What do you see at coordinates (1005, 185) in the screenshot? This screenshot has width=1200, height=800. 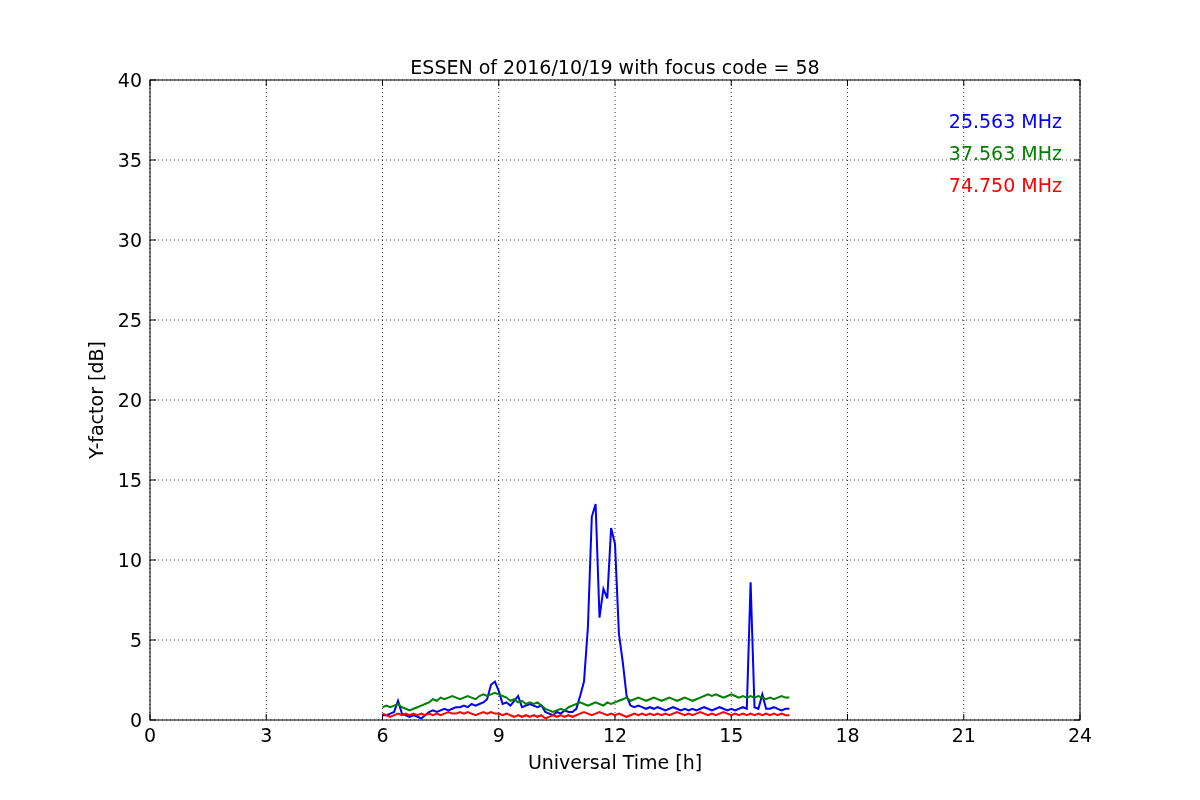 I see `legend-label: 74.750 MHz` at bounding box center [1005, 185].